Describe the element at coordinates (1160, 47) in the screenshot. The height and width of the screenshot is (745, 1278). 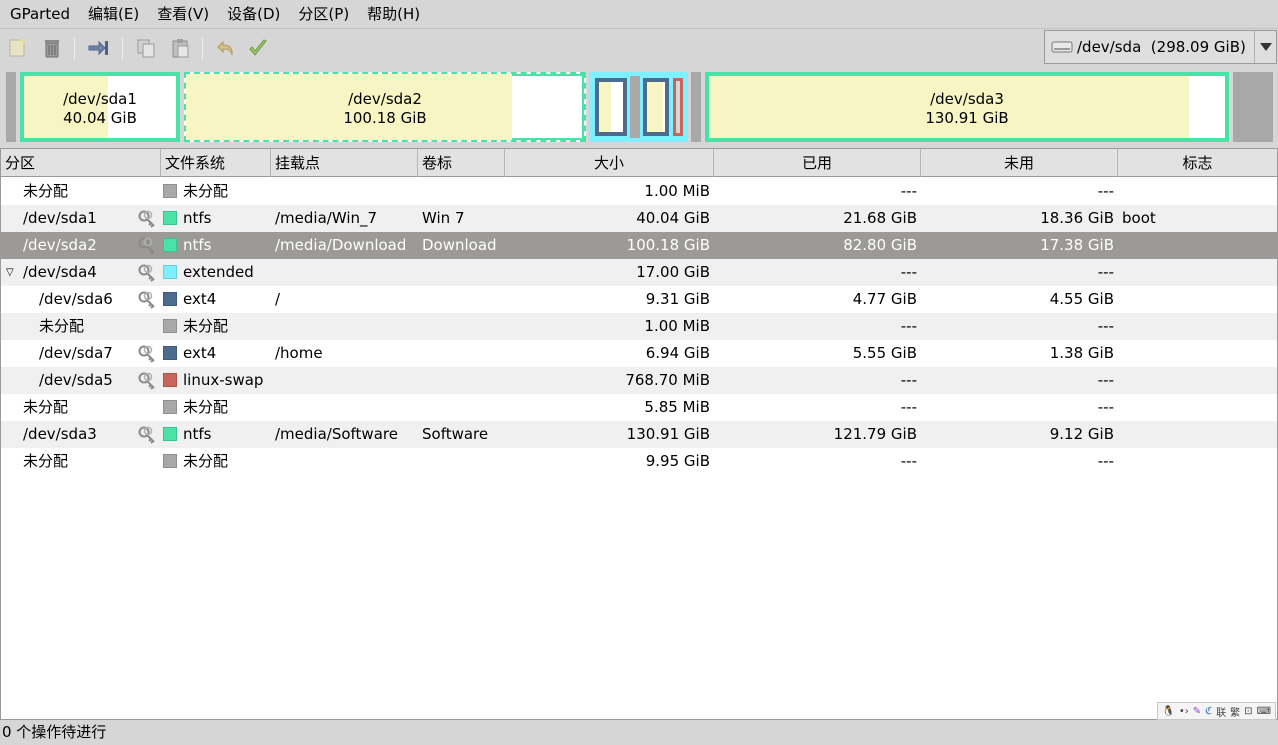
I see `device-selector: /dev/sda (298.09 GiB)` at that location.